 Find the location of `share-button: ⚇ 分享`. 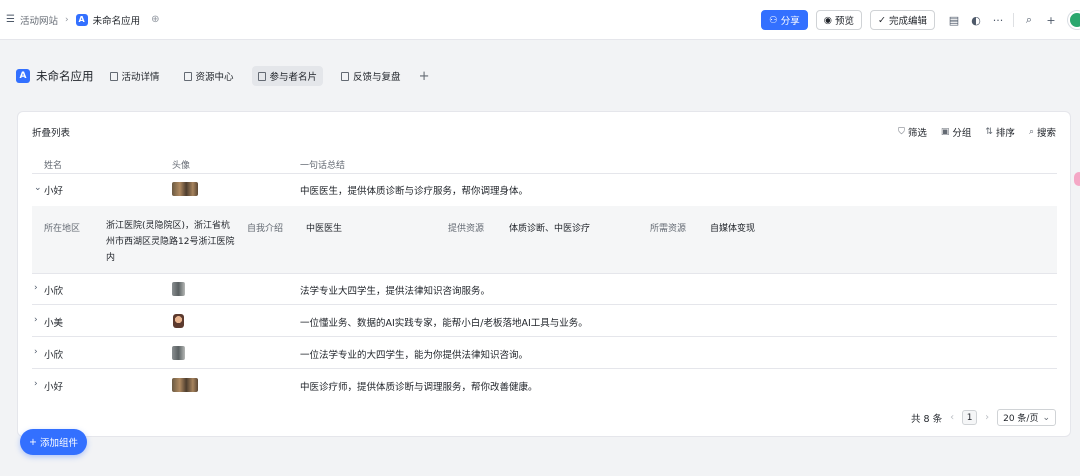

share-button: ⚇ 分享 is located at coordinates (784, 20).